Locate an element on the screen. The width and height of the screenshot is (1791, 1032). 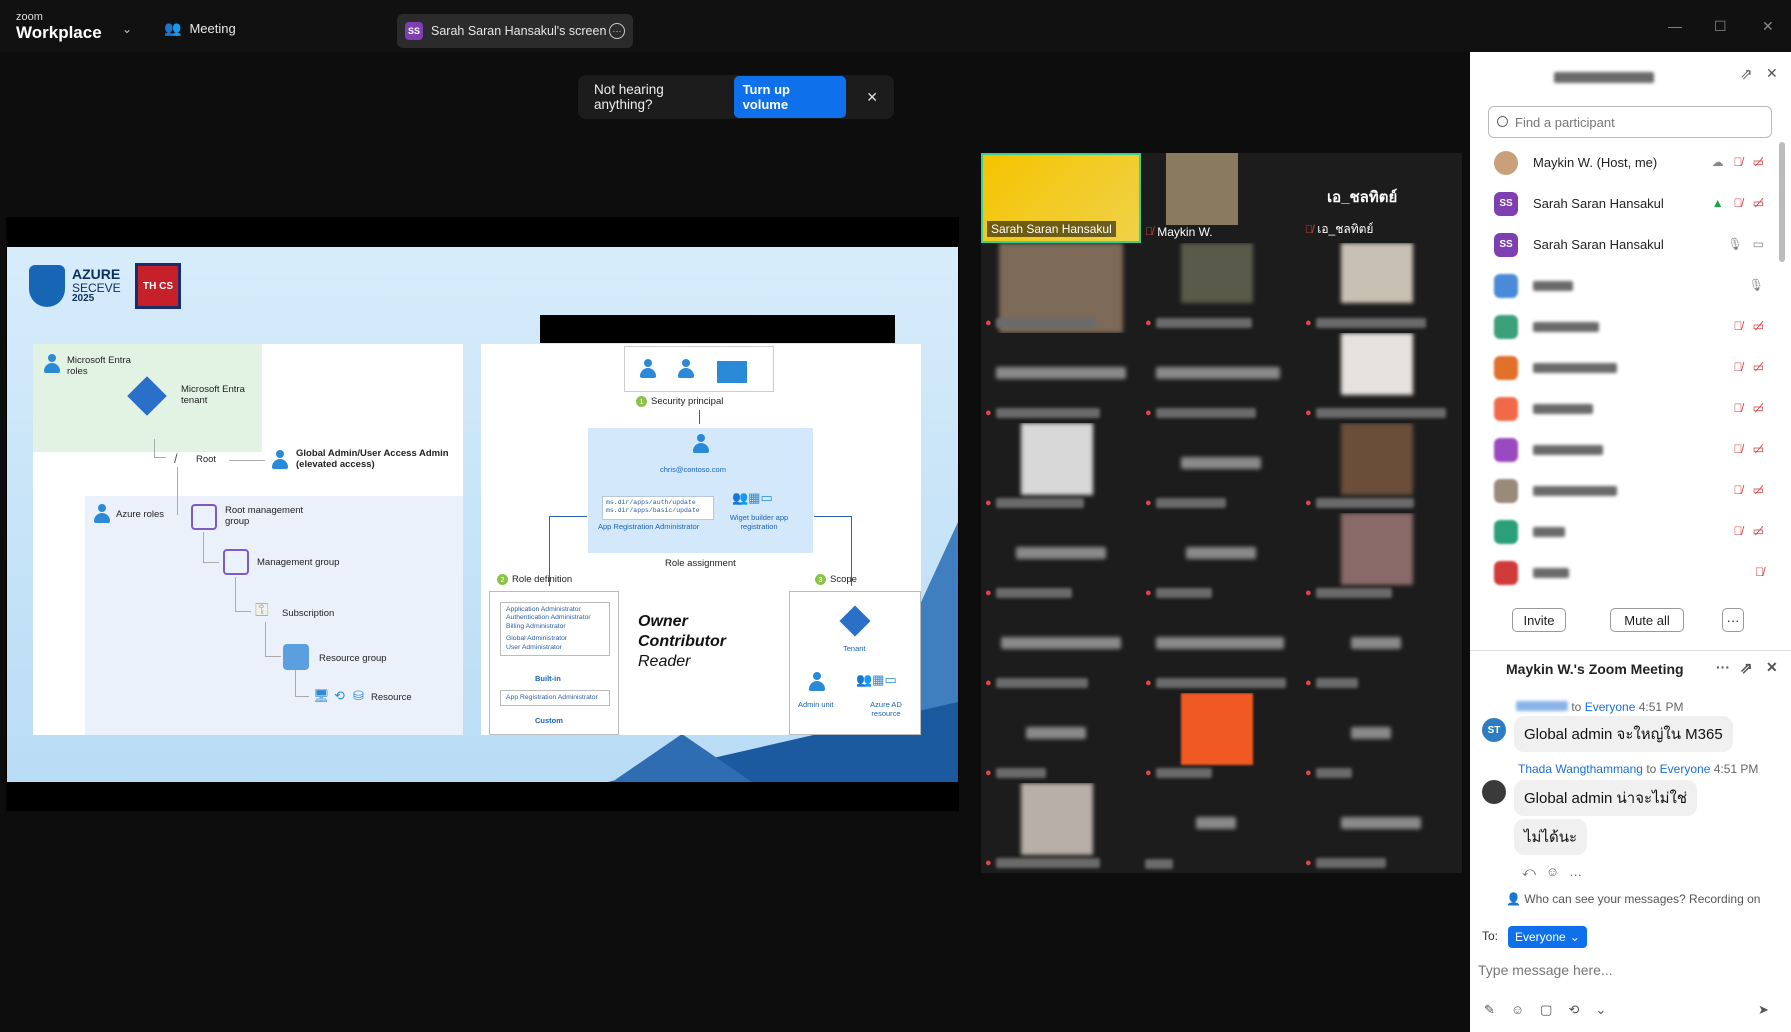
group-icon is located at coordinates (686, 369).